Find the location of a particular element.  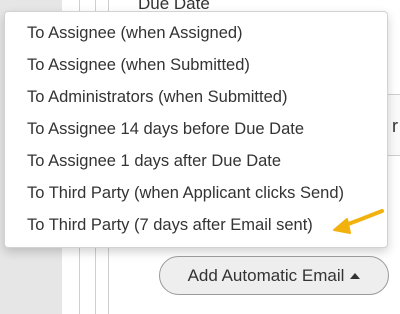

add-automatic-email-label: Add Automatic Email is located at coordinates (266, 275).